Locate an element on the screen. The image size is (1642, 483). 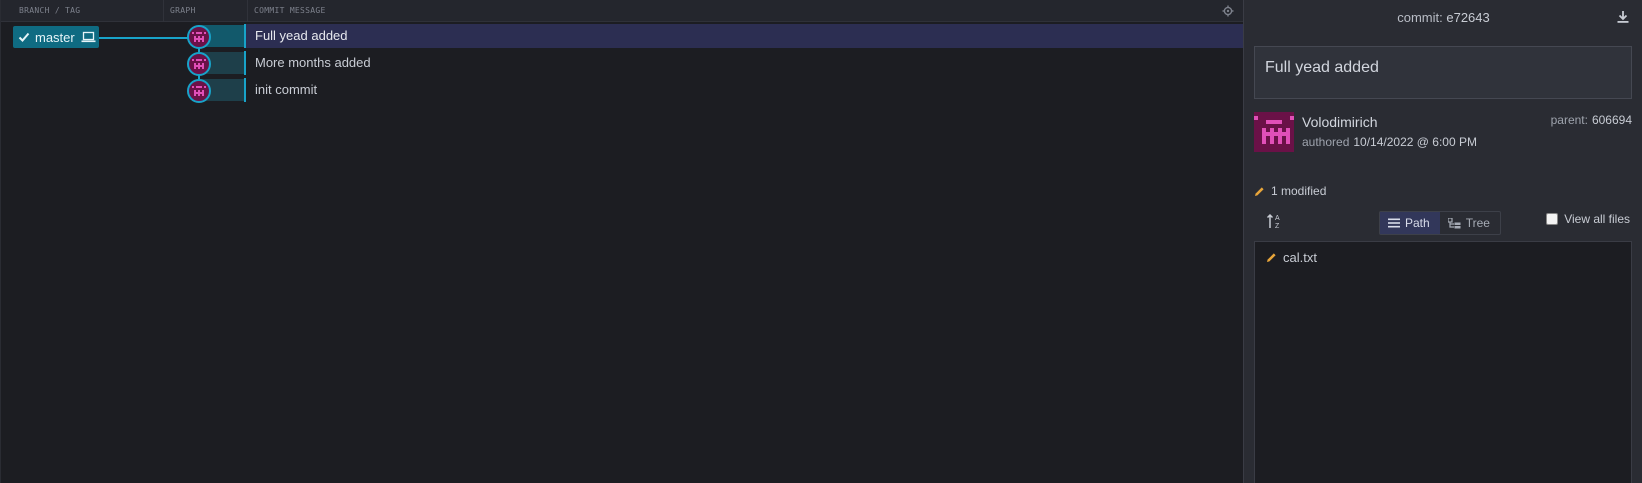
commit-label: commit: is located at coordinates (1420, 17).